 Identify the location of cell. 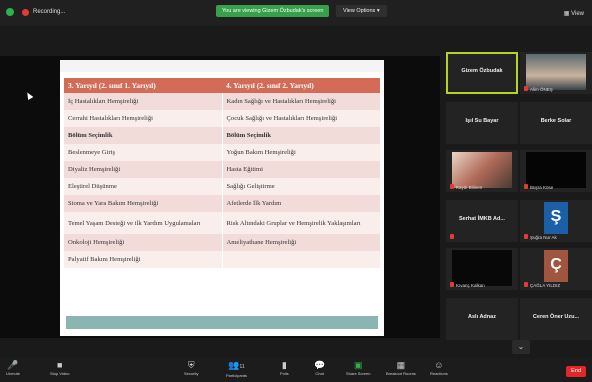
(301, 259).